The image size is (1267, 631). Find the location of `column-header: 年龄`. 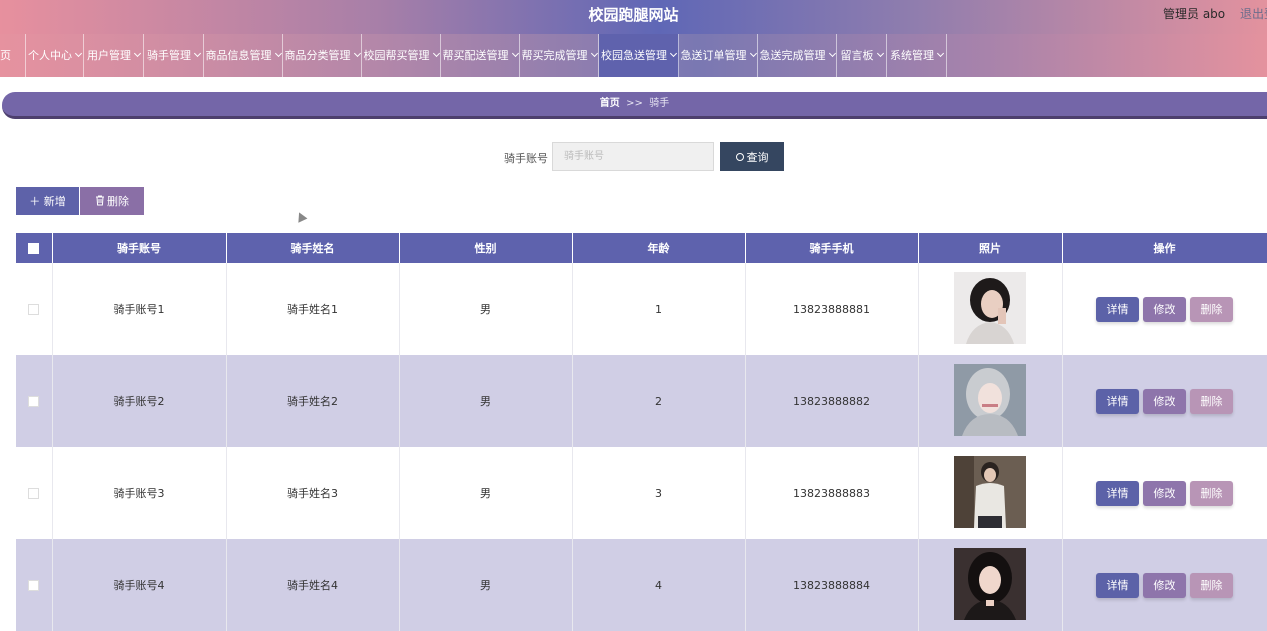

column-header: 年龄 is located at coordinates (659, 248).